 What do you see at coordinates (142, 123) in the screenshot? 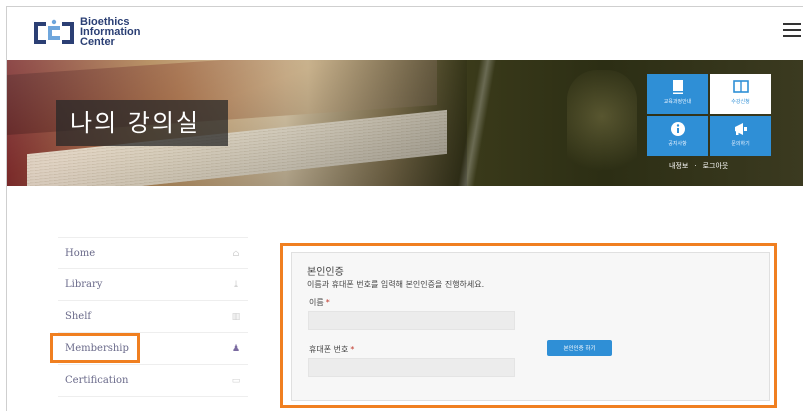
I see `page-title: 나의 강의실` at bounding box center [142, 123].